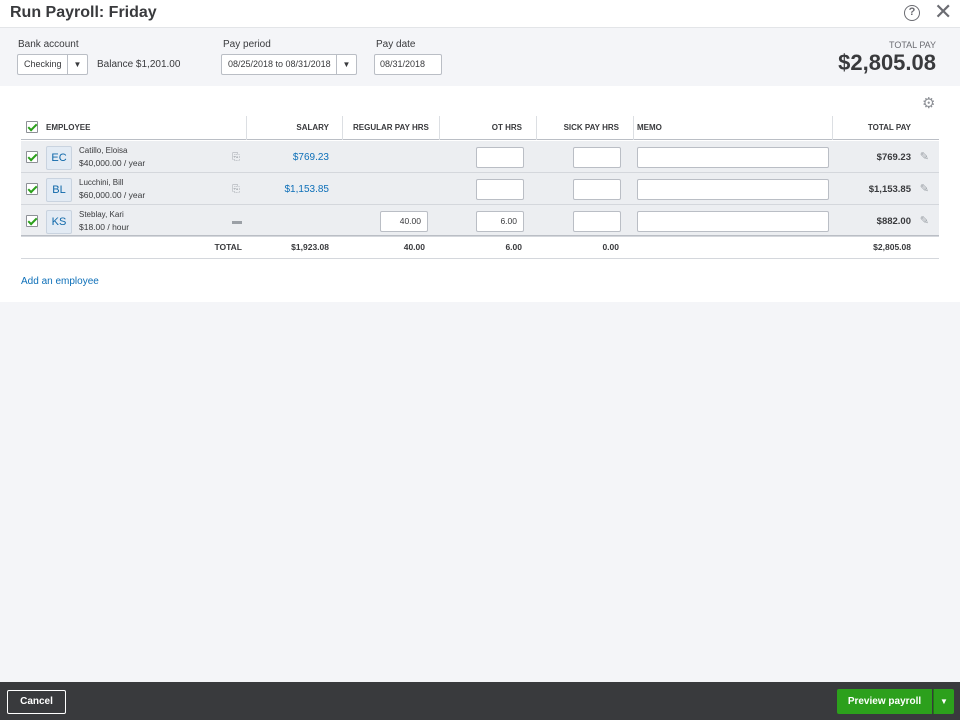 The image size is (960, 720). I want to click on total-ot-hrs: 6.00, so click(513, 247).